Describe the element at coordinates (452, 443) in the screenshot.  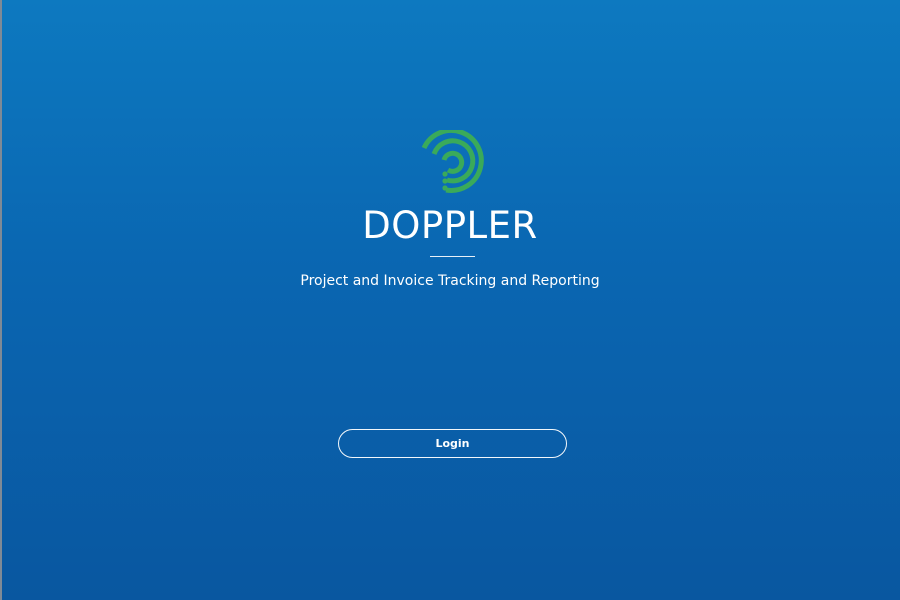
I see `login-button: Login` at that location.